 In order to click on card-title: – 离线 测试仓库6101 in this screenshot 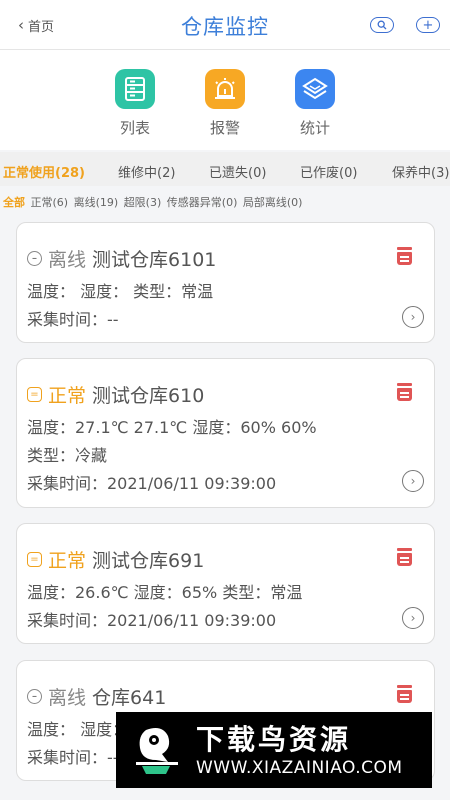, I will do `click(121, 258)`.